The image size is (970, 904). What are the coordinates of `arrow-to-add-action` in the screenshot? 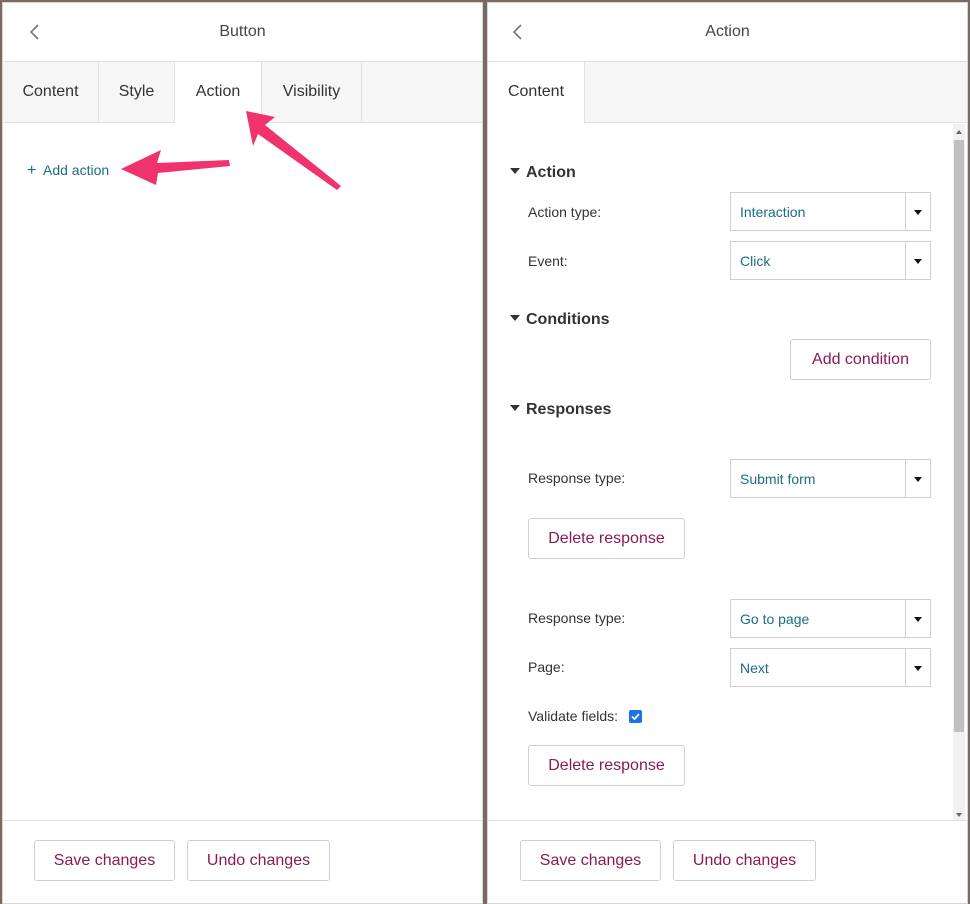 It's located at (175, 167).